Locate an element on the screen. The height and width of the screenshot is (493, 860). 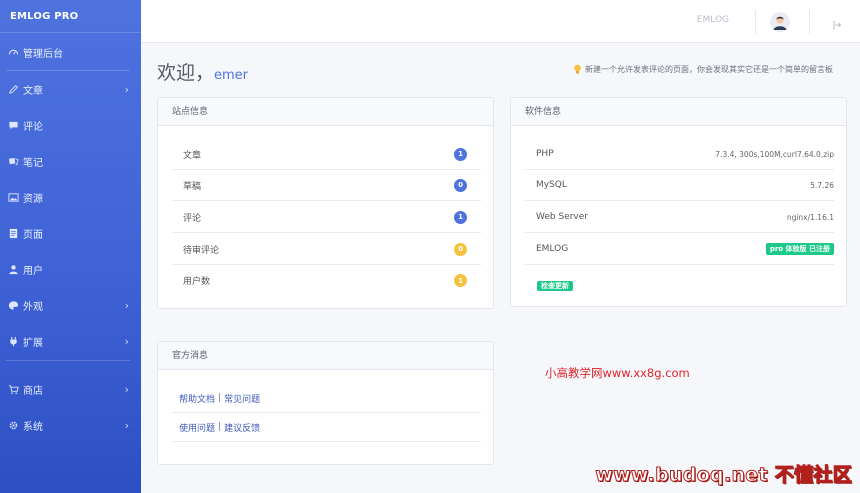
check-update-button: 检查更新 is located at coordinates (555, 286).